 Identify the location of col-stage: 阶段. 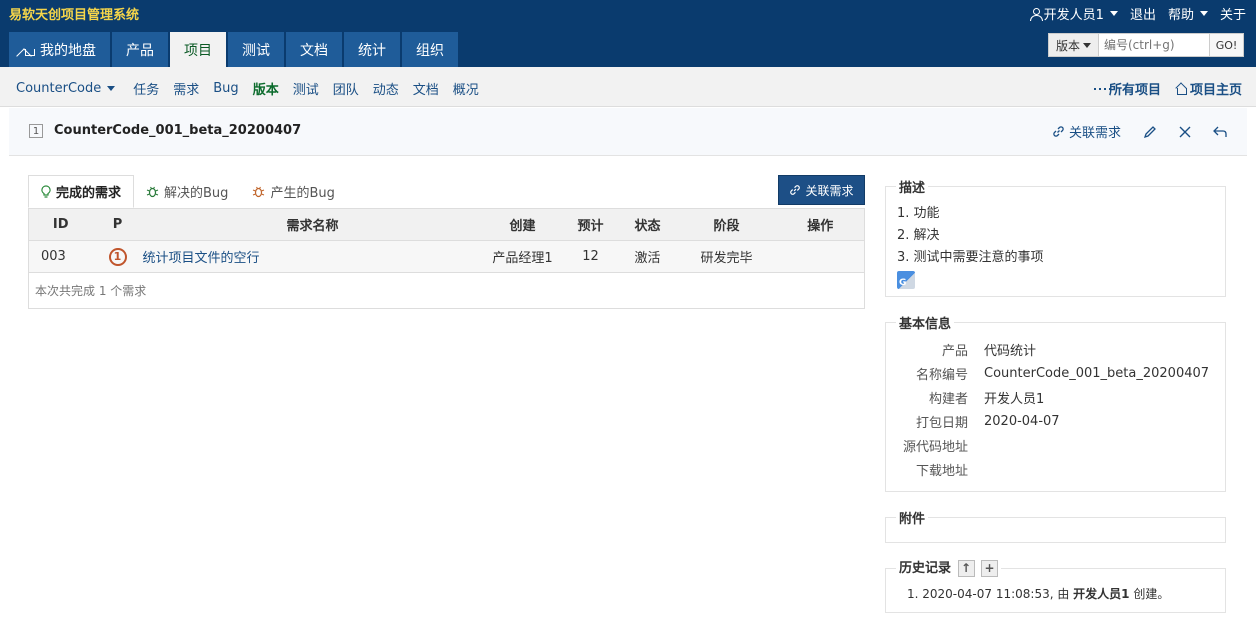
(726, 224).